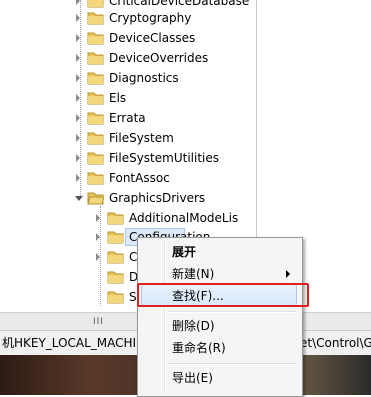 This screenshot has height=397, width=371. What do you see at coordinates (219, 378) in the screenshot?
I see `menu-item-export: 导出(E)` at bounding box center [219, 378].